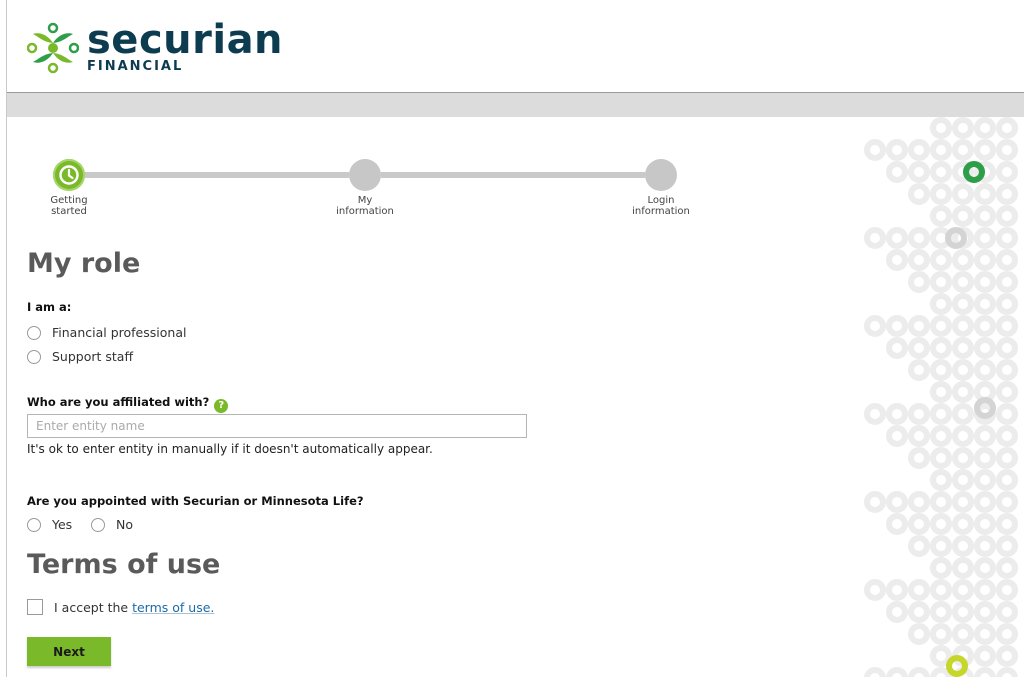 The width and height of the screenshot is (1024, 677). Describe the element at coordinates (277, 426) in the screenshot. I see `entity-name-input` at that location.